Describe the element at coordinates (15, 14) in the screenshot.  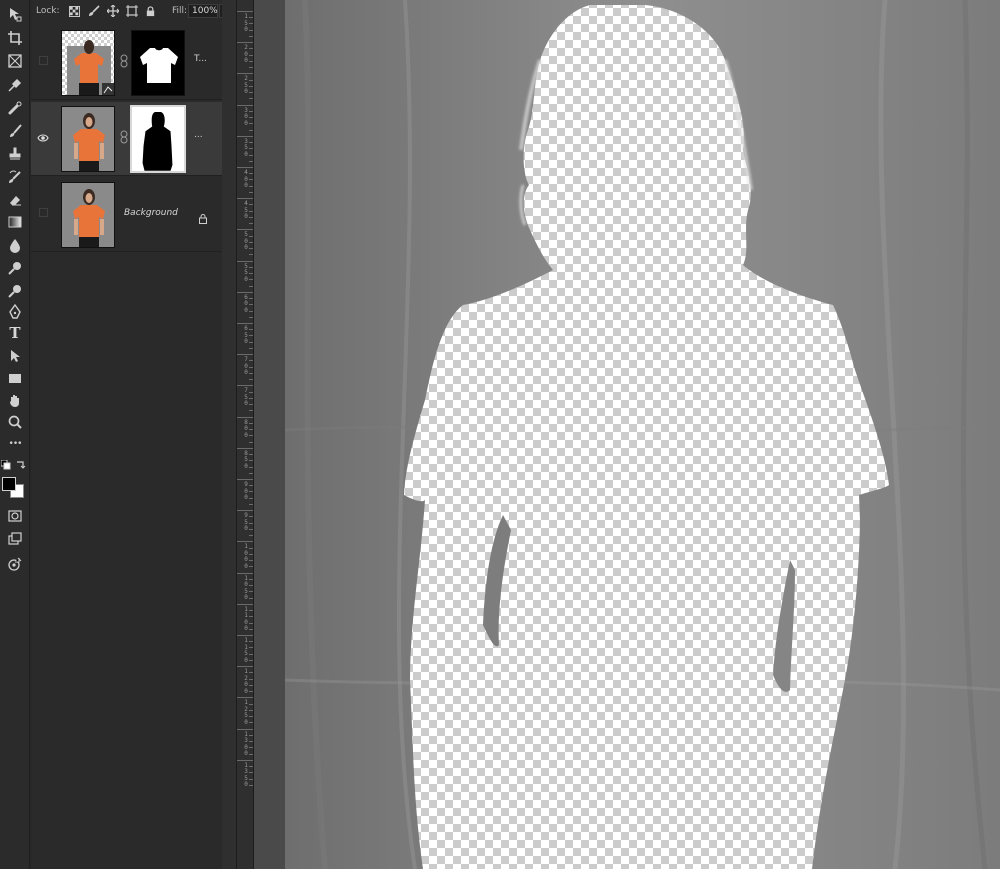
I see `move-tool-icon` at that location.